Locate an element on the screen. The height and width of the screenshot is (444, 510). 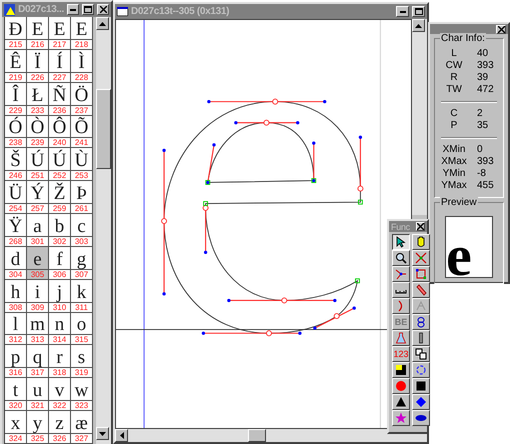
fill-tool-button is located at coordinates (401, 370).